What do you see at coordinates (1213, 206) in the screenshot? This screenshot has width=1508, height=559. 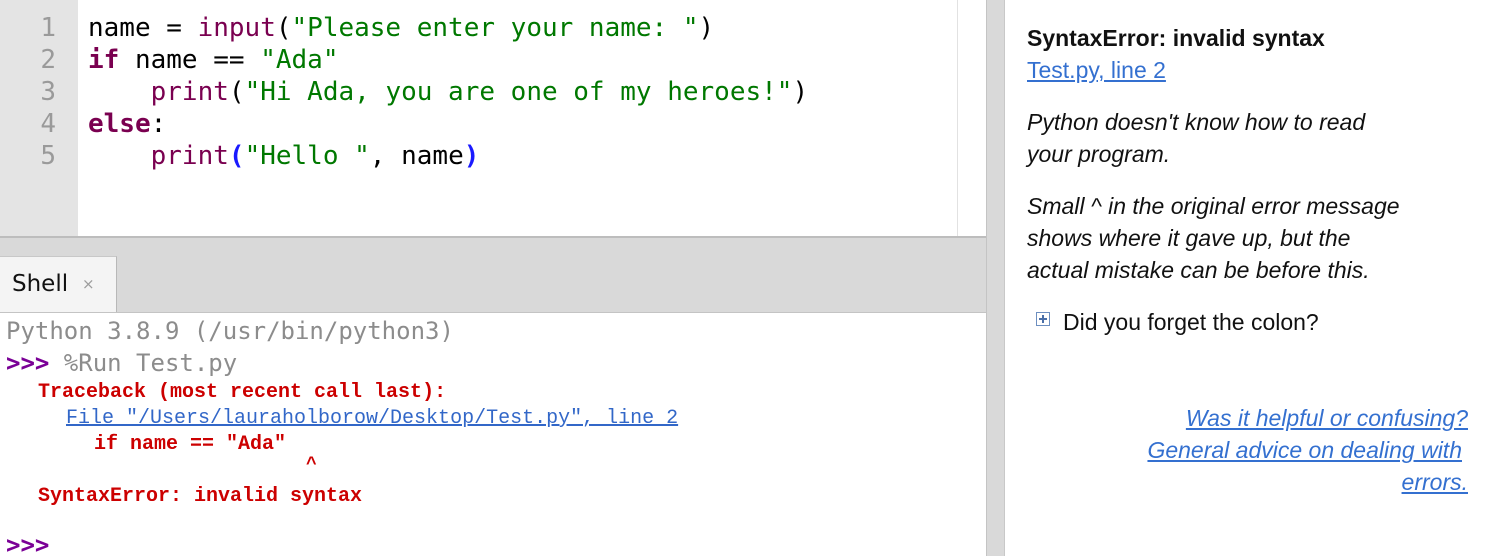 I see `explanation-line: Small ^ in the original error message` at bounding box center [1213, 206].